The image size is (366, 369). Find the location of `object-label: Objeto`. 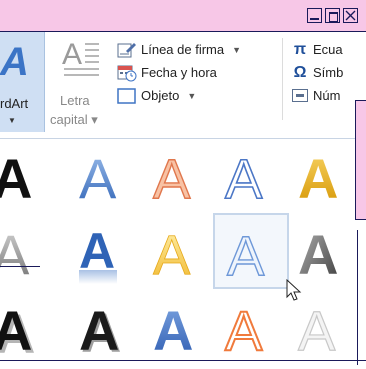

object-label: Objeto is located at coordinates (160, 95).